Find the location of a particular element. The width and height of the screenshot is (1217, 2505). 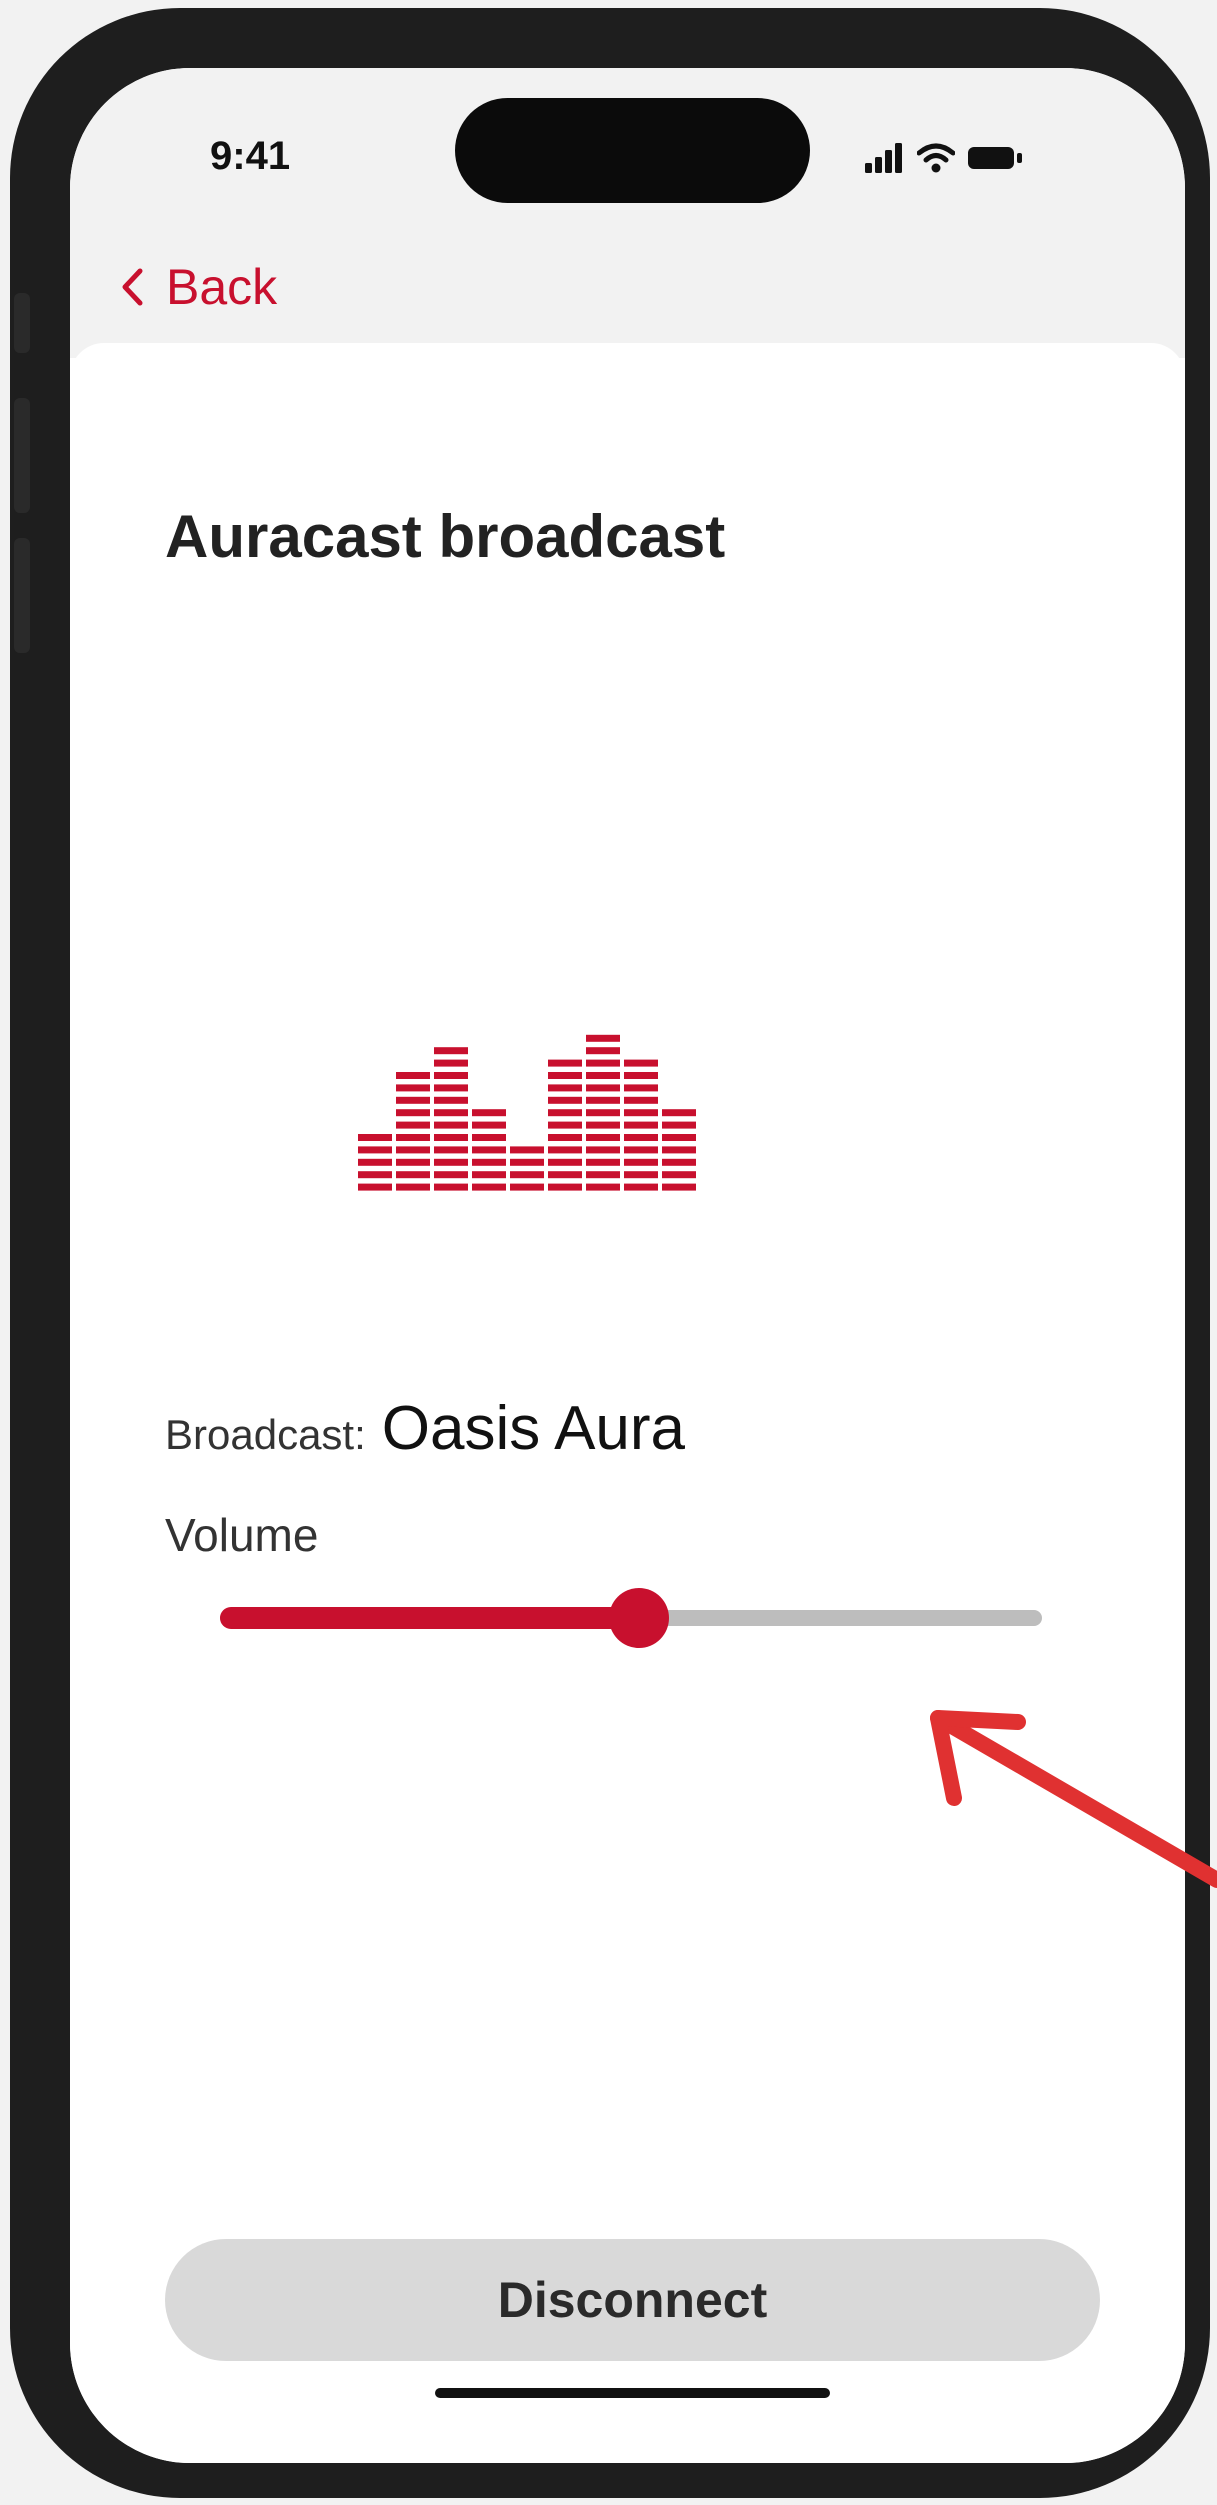

back-button: Back is located at coordinates (198, 287).